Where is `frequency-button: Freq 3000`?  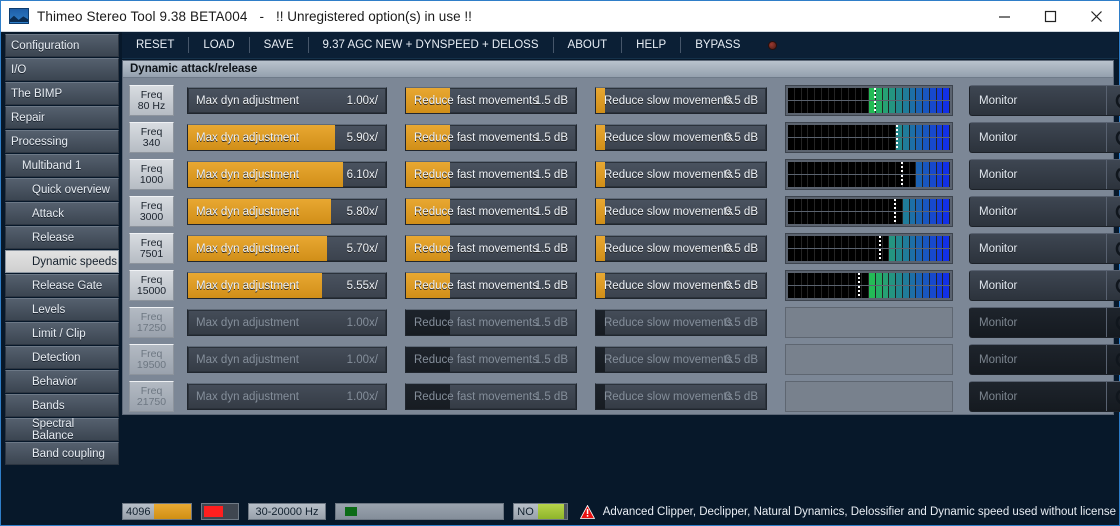 frequency-button: Freq 3000 is located at coordinates (151, 211).